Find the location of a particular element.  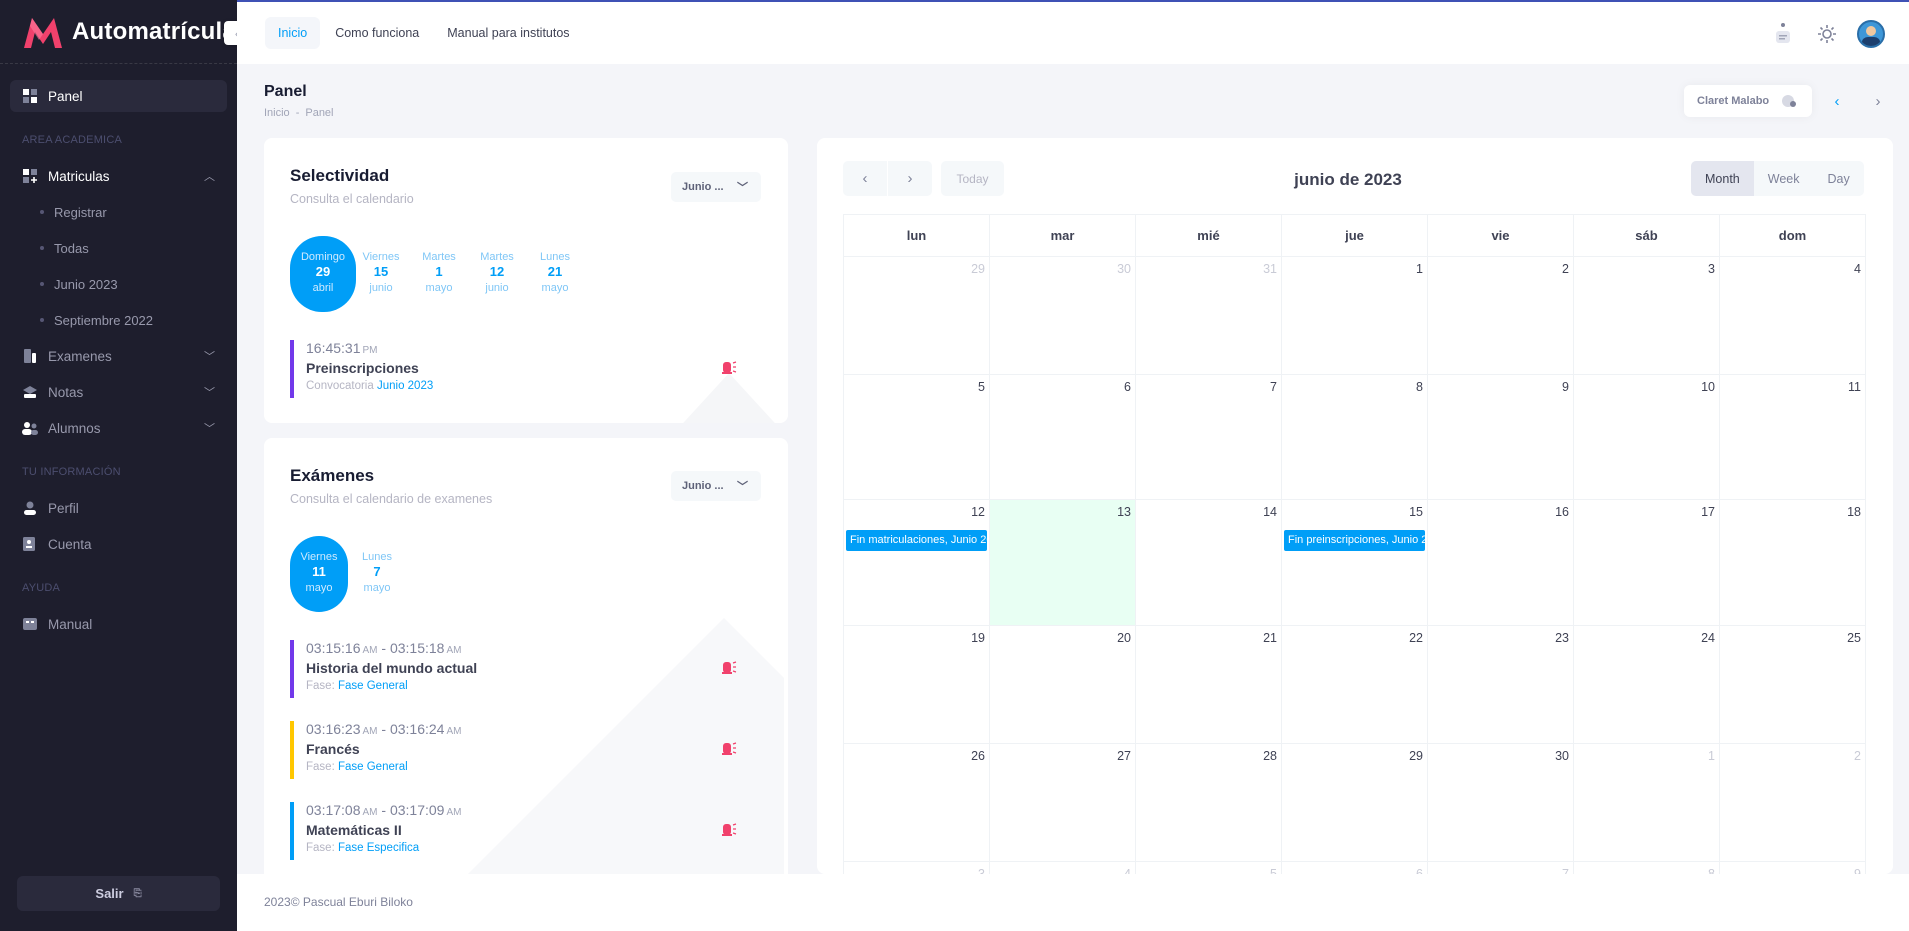

user-switcher: Claret Malabo is located at coordinates (1748, 101).